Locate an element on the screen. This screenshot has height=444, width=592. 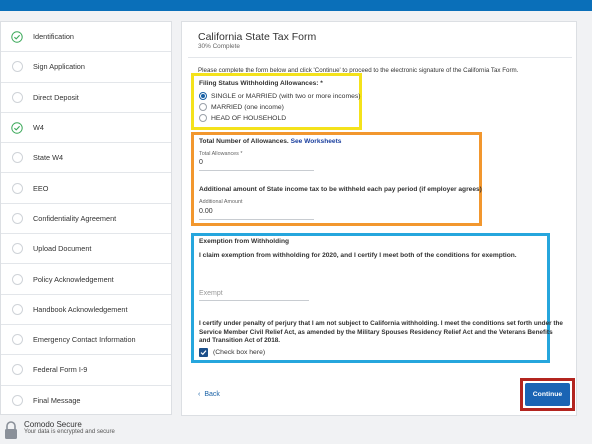
checkmark-icon is located at coordinates (203, 353).